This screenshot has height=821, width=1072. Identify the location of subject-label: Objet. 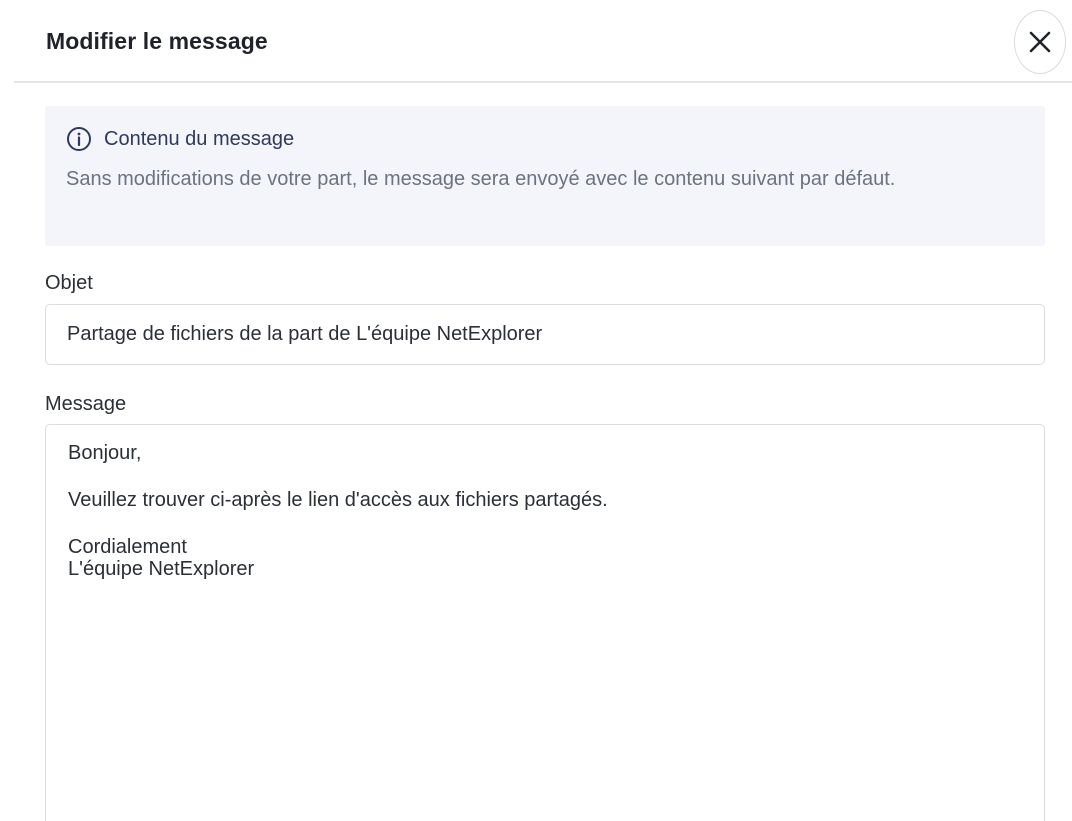
(69, 283).